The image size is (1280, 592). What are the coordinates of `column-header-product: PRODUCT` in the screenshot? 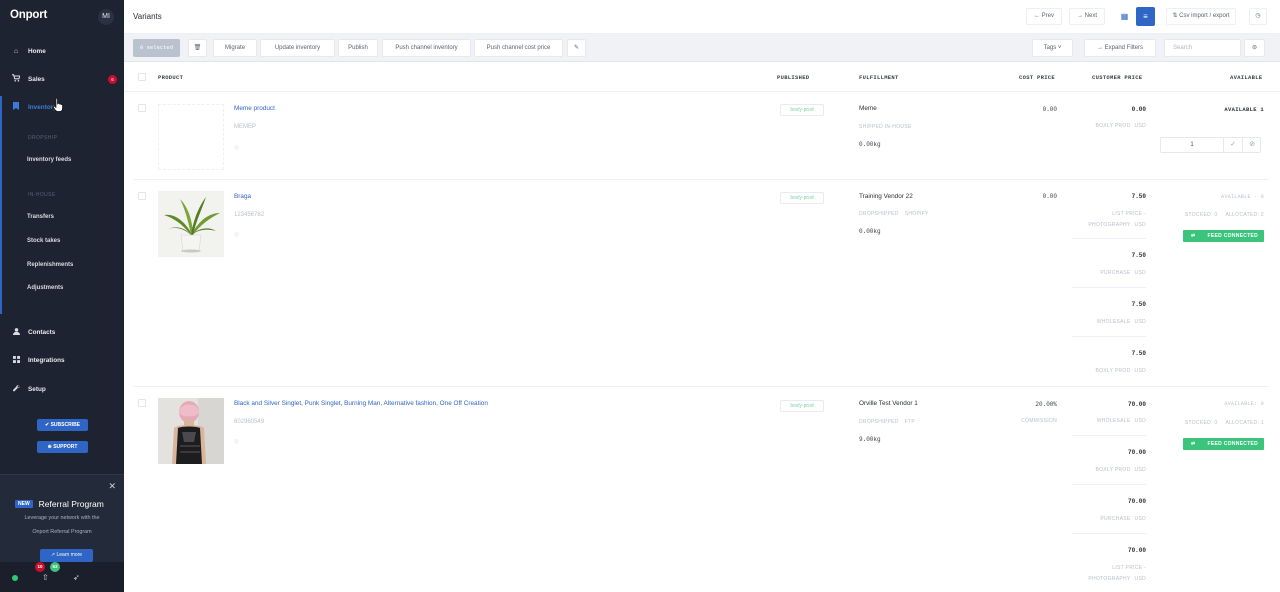 It's located at (170, 77).